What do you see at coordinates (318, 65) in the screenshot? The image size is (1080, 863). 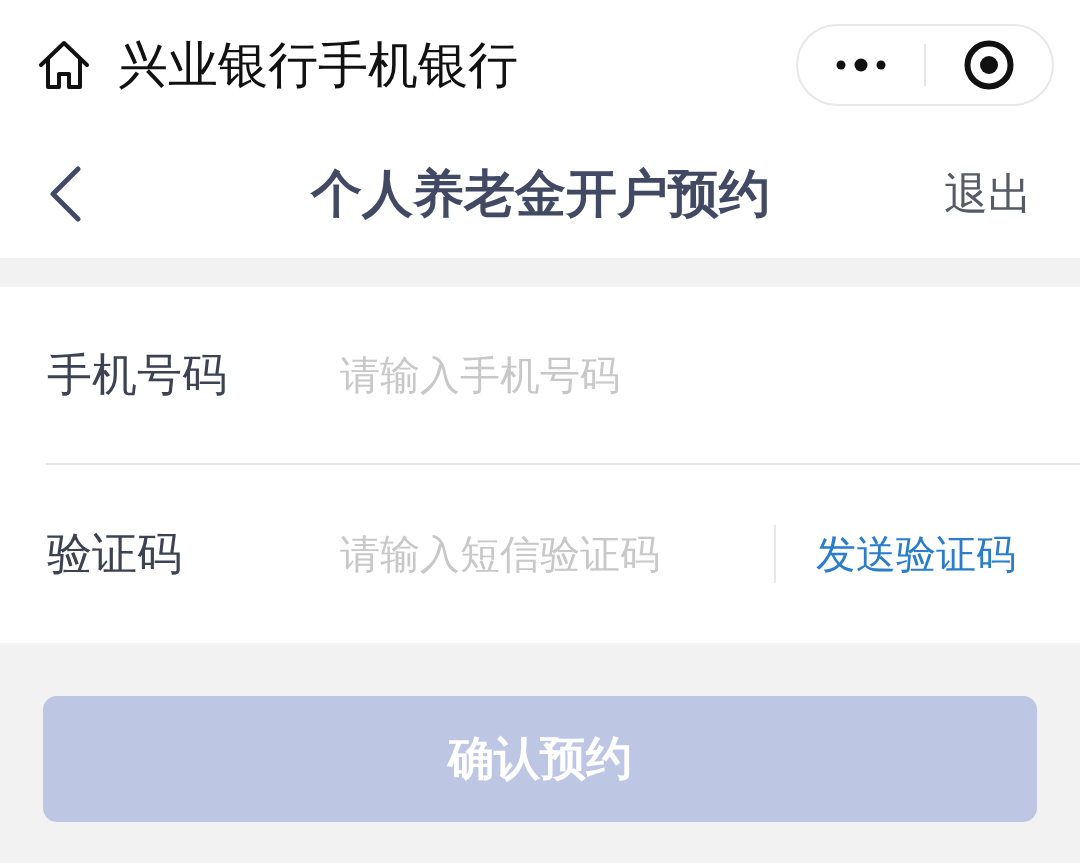 I see `app-title: 兴业银行手机银行` at bounding box center [318, 65].